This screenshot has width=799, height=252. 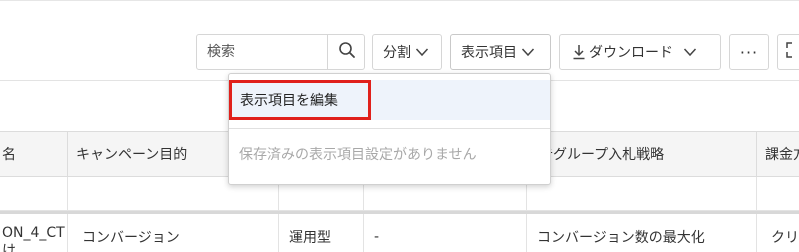 I want to click on column-header-billing: 課金方, so click(x=778, y=154).